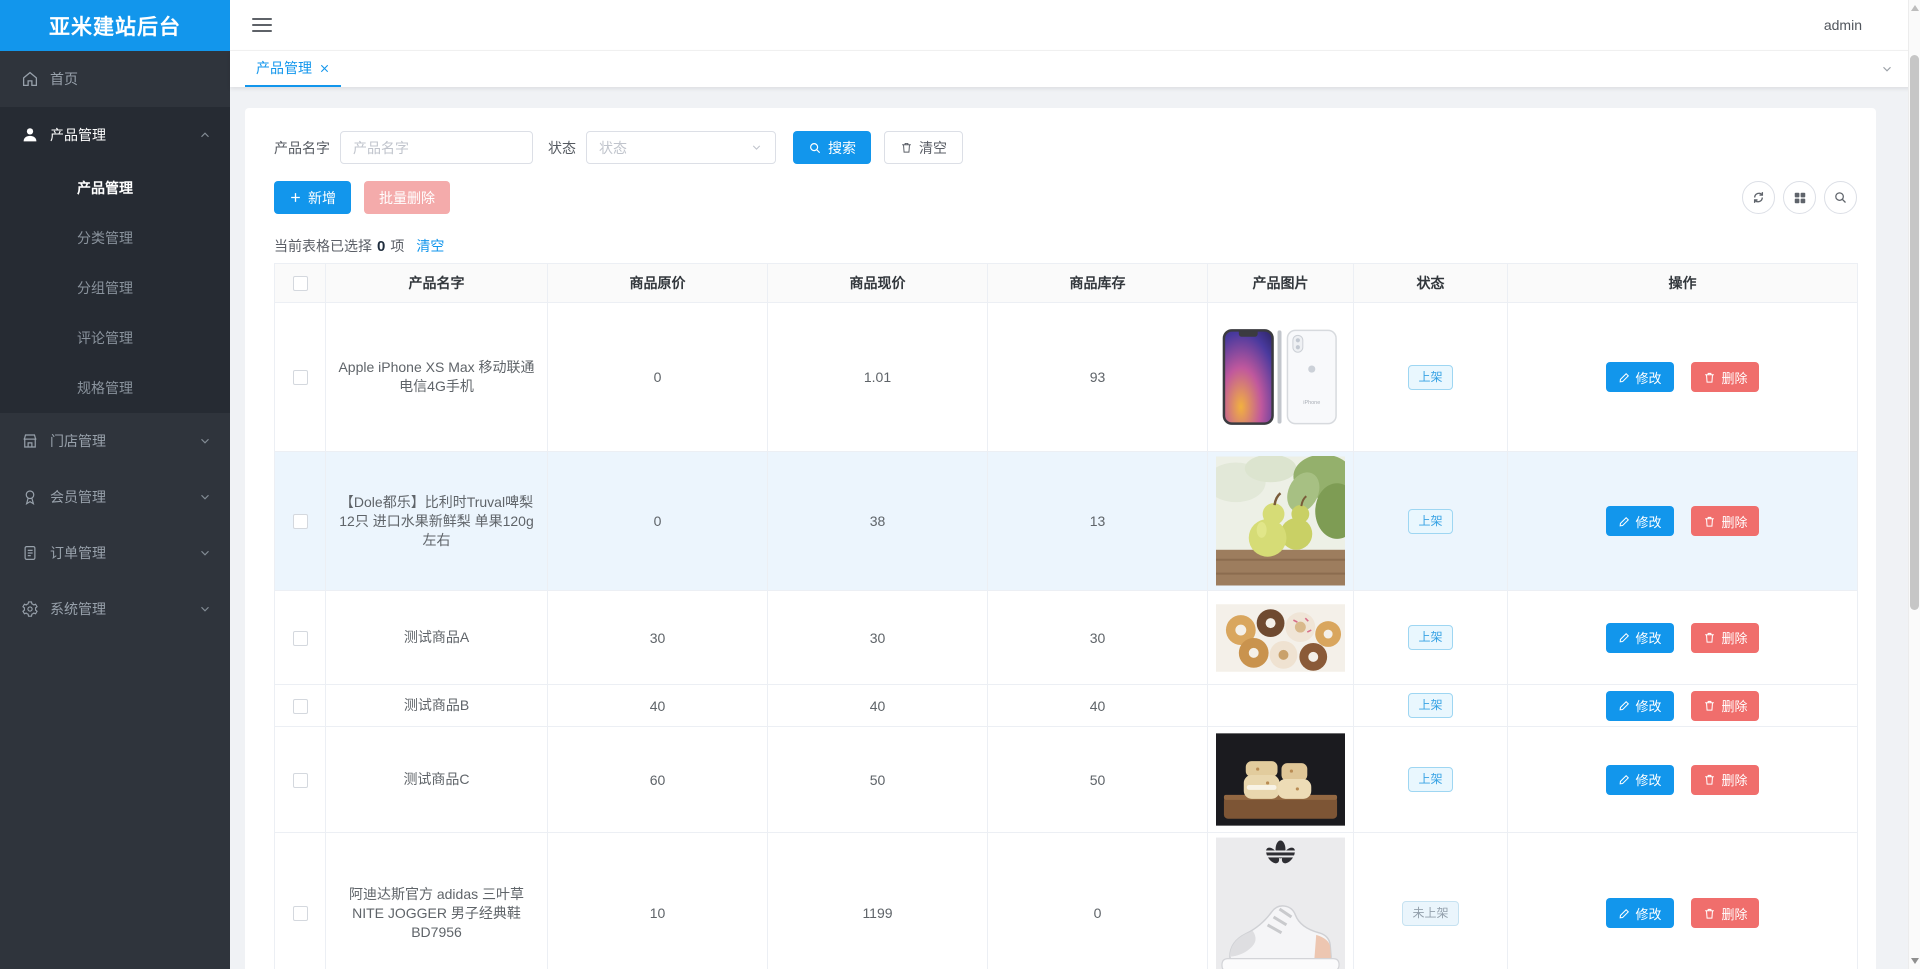 The width and height of the screenshot is (1920, 969). What do you see at coordinates (78, 135) in the screenshot?
I see `sidebar-item-label: 产品管理` at bounding box center [78, 135].